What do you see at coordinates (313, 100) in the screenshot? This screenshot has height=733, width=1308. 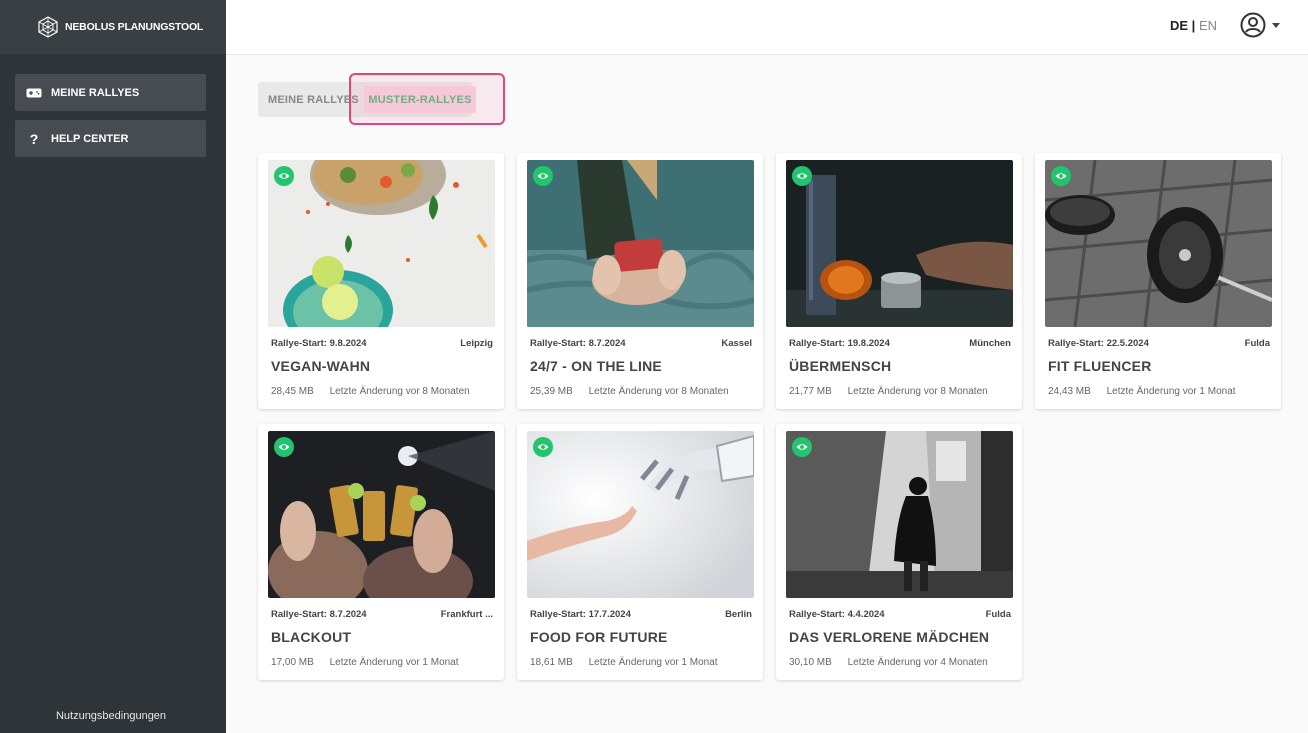 I see `tab-meine-rallyes: MEINE RALLYES` at bounding box center [313, 100].